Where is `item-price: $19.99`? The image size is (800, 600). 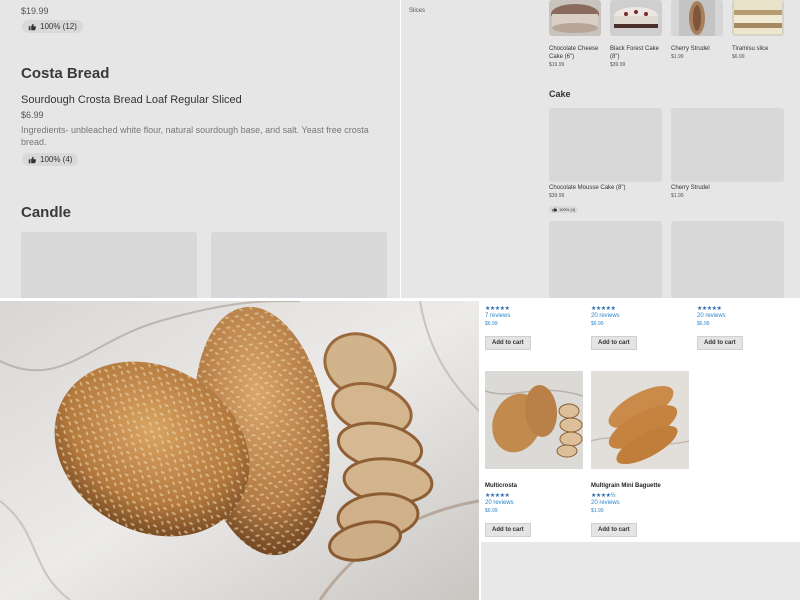 item-price: $19.99 is located at coordinates (35, 11).